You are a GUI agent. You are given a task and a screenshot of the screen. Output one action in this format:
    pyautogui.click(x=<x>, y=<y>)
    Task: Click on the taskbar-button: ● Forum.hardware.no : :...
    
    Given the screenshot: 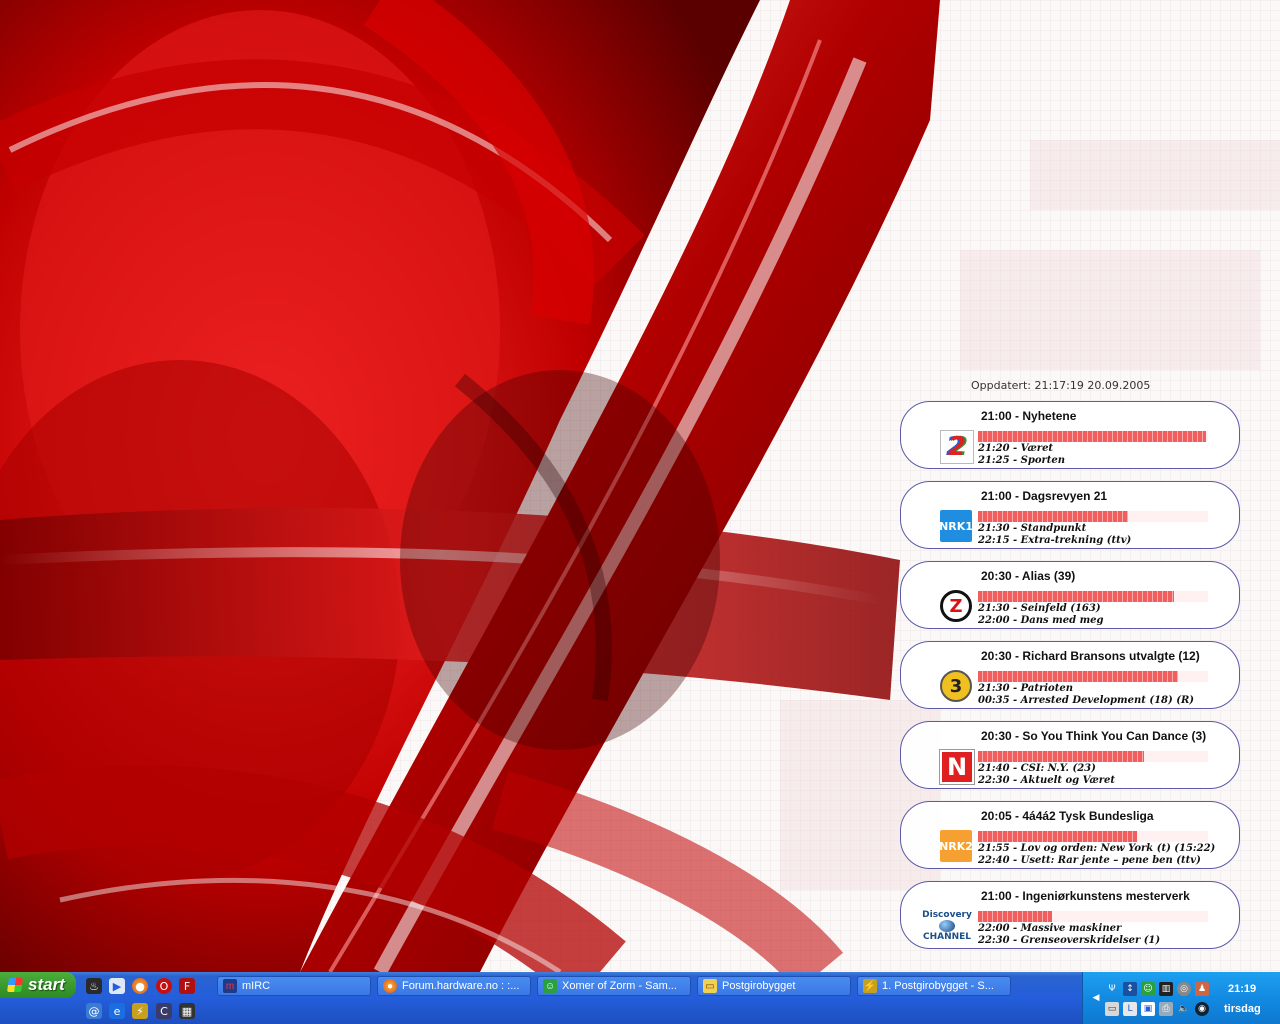 What is the action you would take?
    pyautogui.click(x=454, y=986)
    